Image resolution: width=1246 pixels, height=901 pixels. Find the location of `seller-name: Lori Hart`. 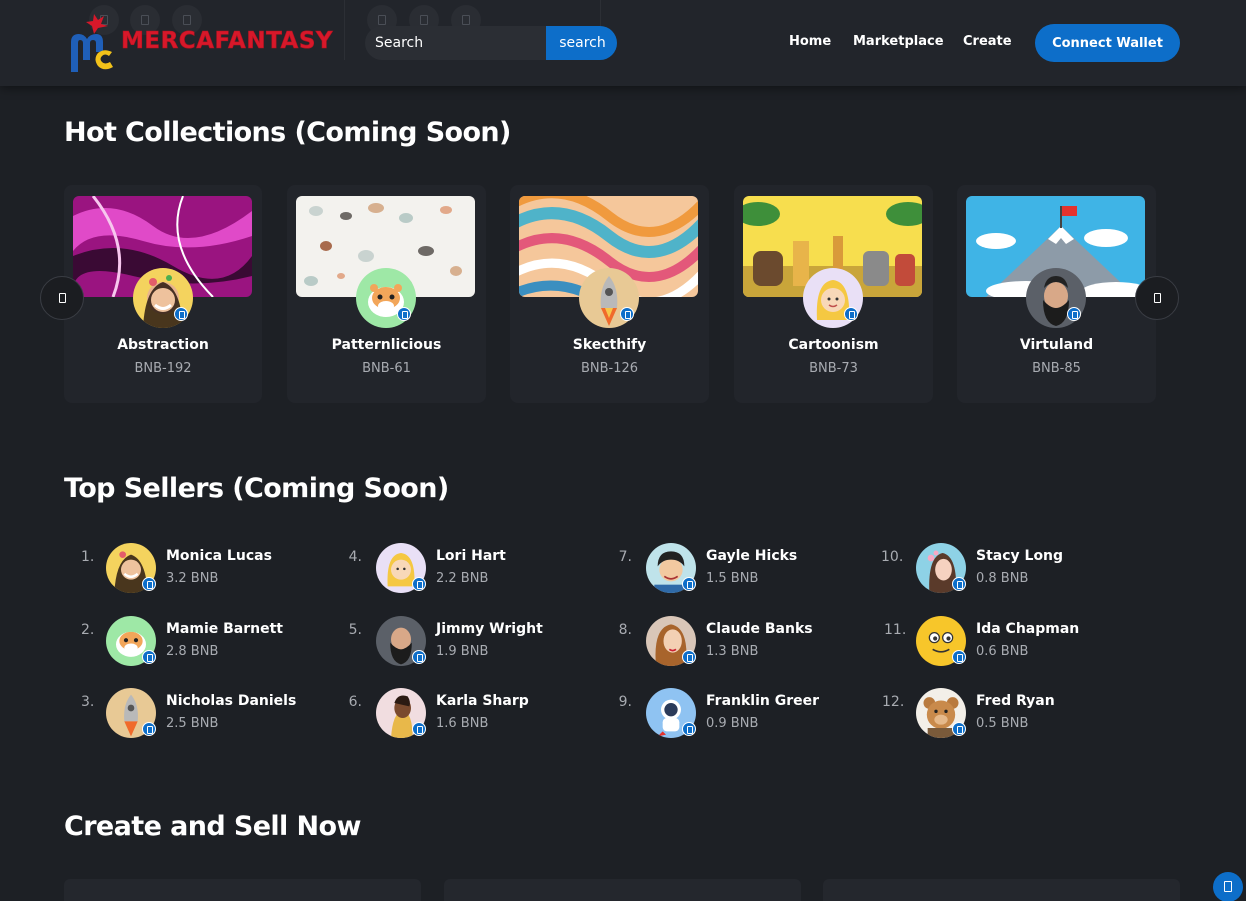

seller-name: Lori Hart is located at coordinates (471, 556).